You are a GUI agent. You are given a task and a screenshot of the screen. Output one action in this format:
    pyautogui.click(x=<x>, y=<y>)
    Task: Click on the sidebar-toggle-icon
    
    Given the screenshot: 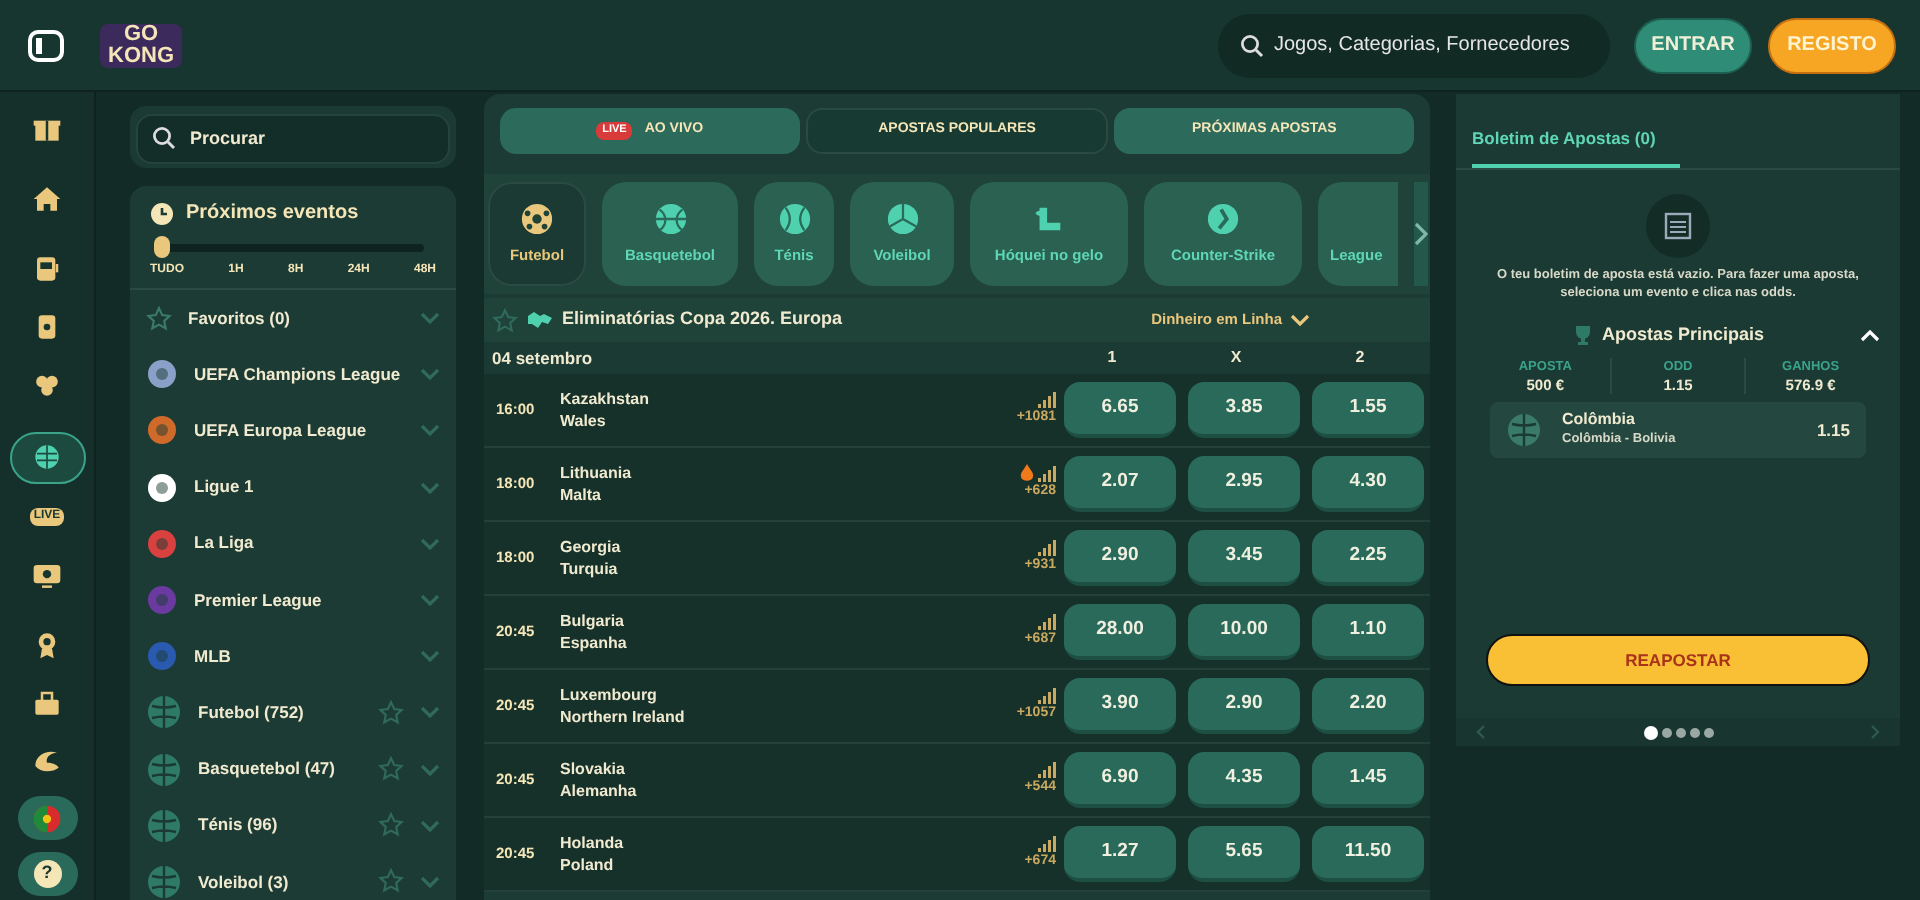 What is the action you would take?
    pyautogui.click(x=46, y=45)
    